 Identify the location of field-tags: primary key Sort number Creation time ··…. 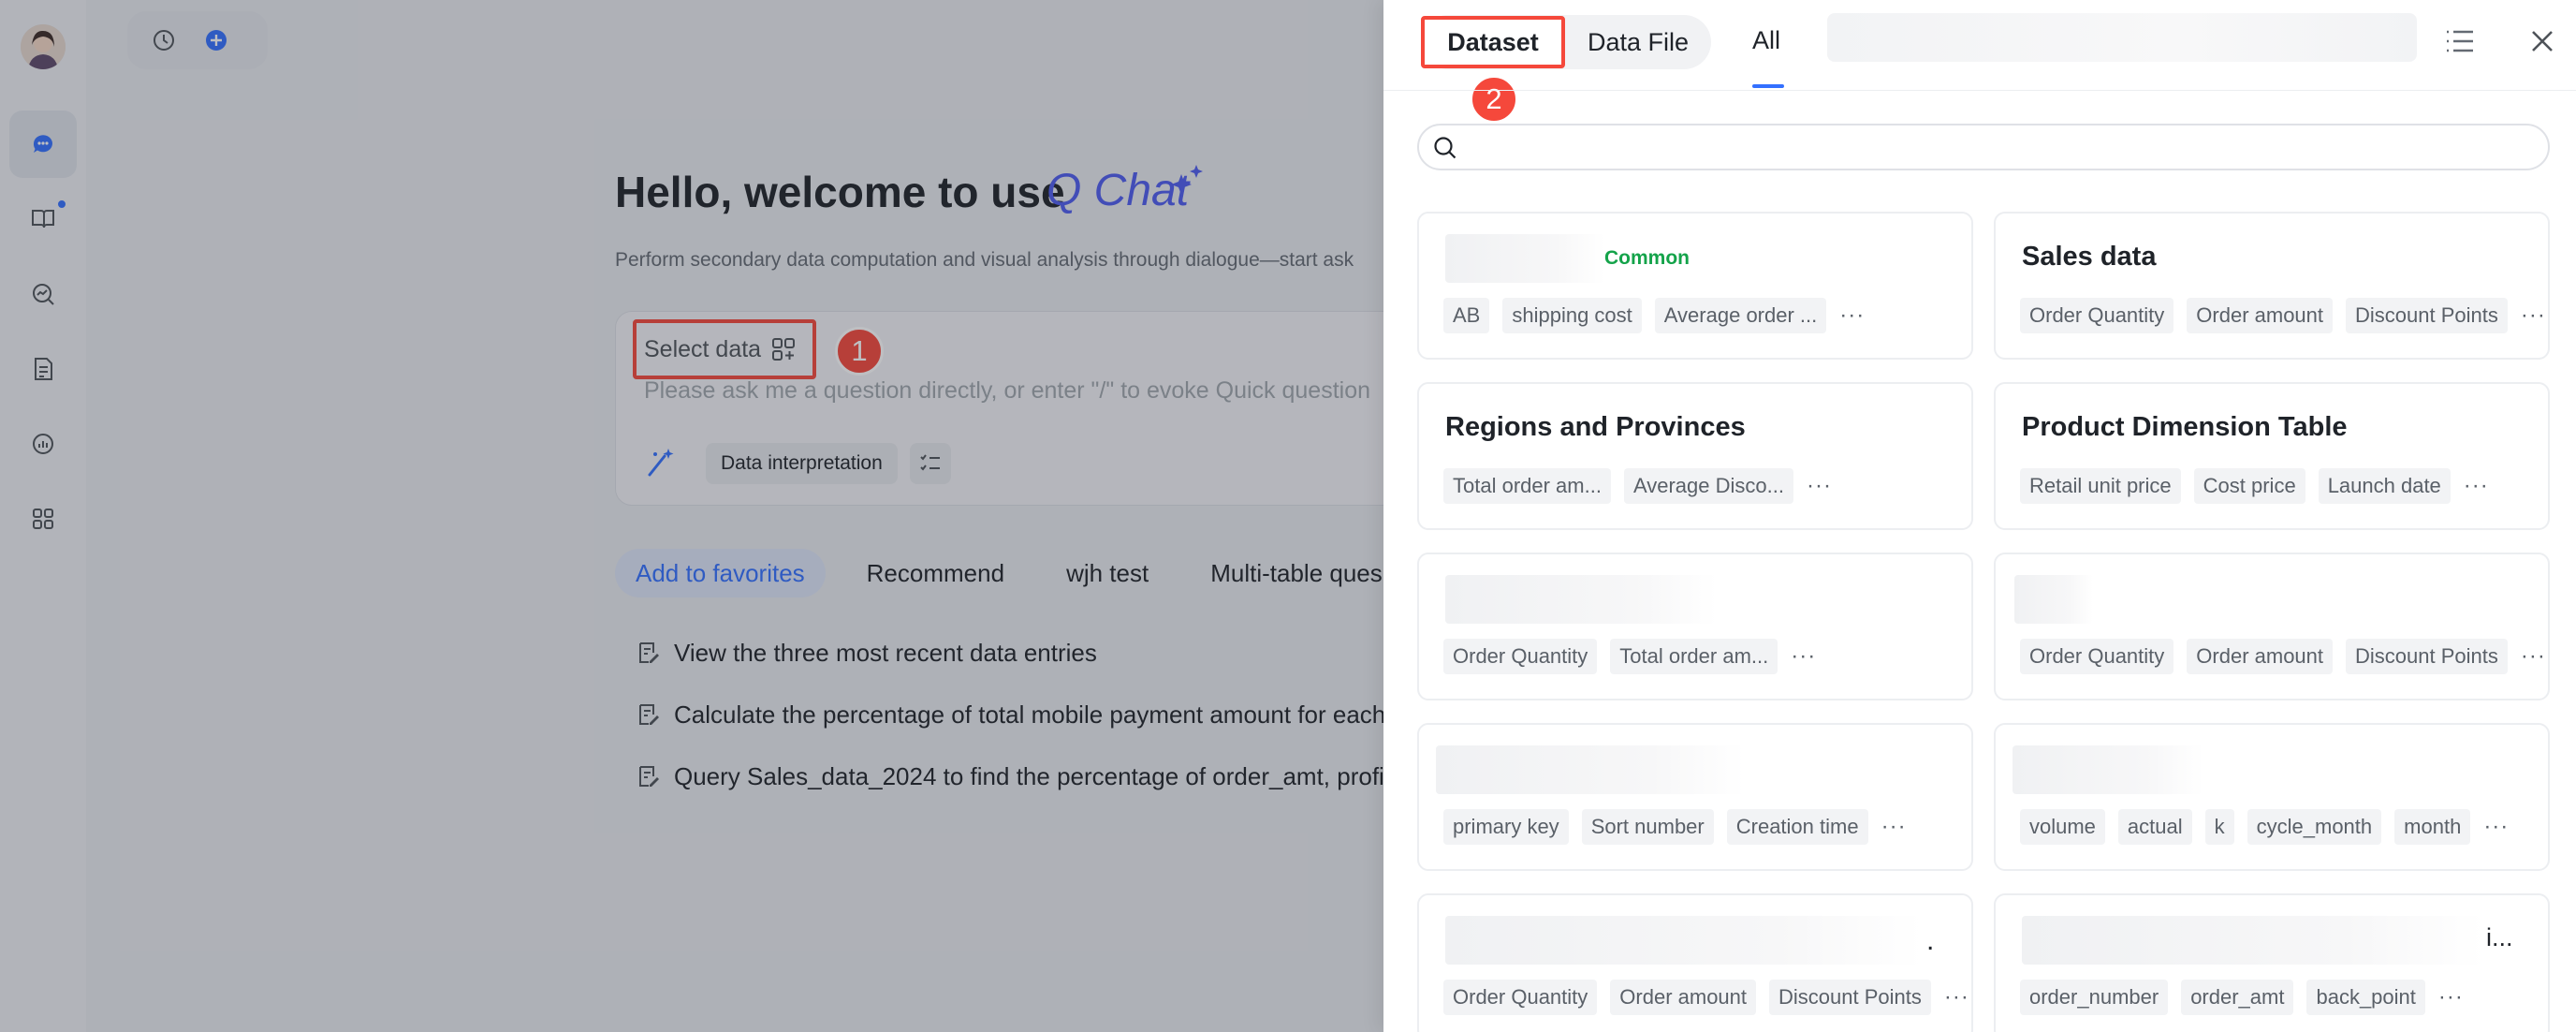
(1675, 827).